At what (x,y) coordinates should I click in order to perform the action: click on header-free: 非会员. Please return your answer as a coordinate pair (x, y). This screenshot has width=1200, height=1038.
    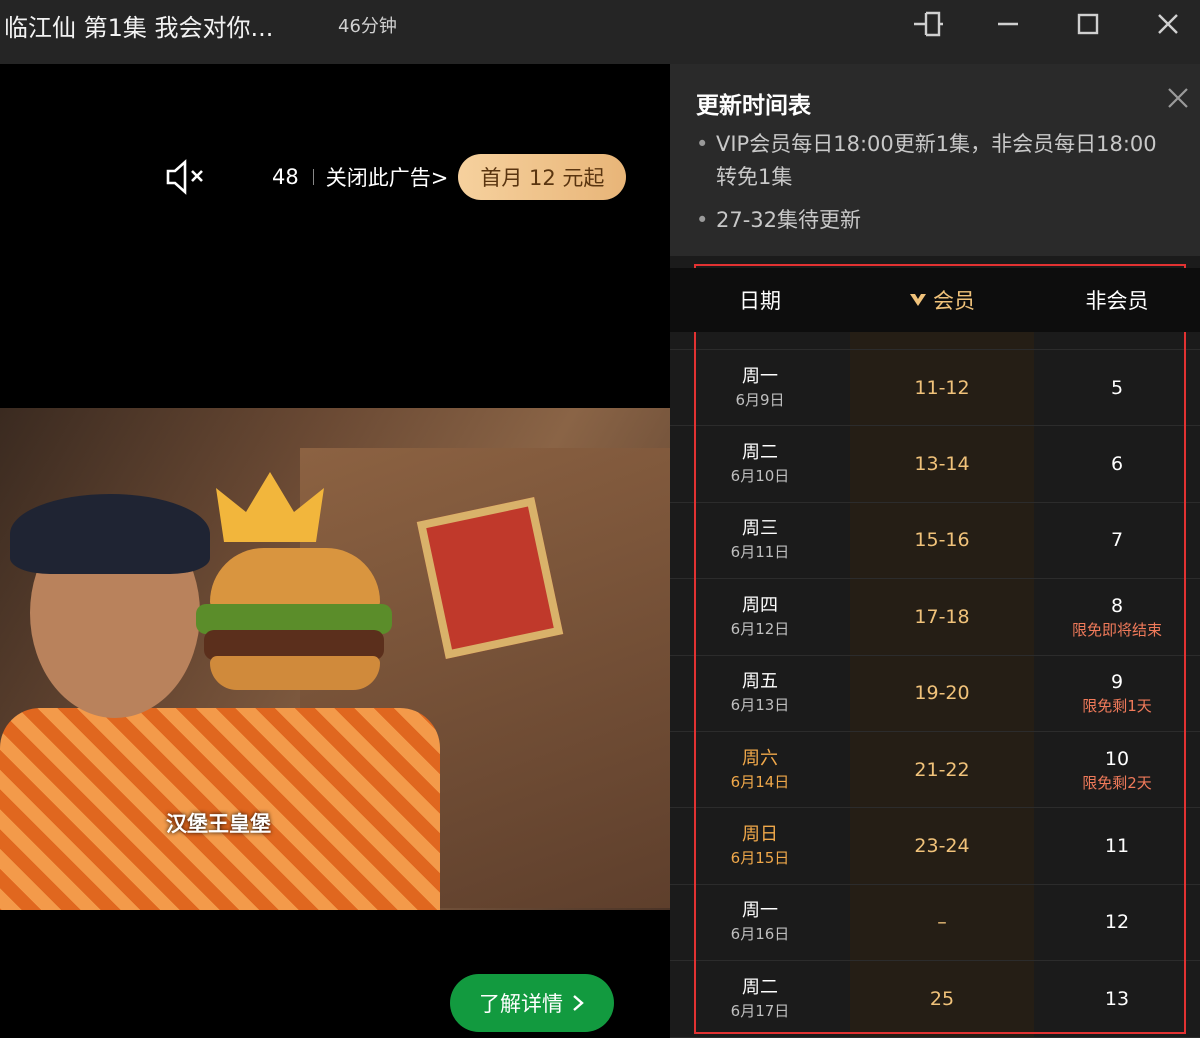
    Looking at the image, I should click on (1117, 301).